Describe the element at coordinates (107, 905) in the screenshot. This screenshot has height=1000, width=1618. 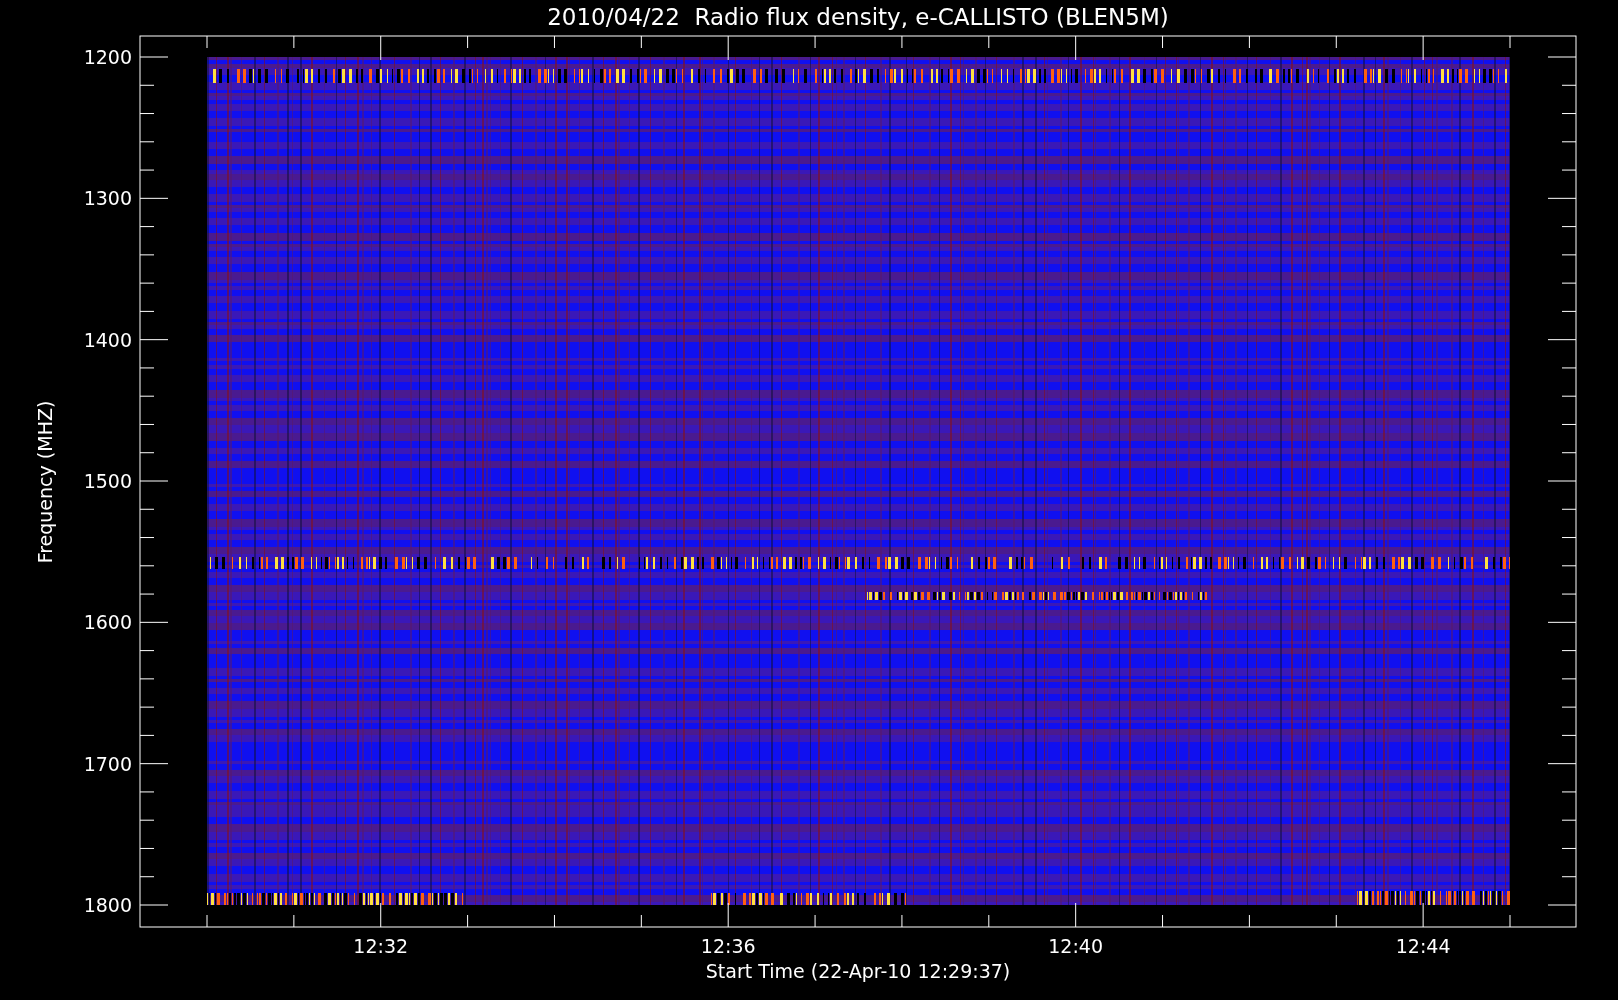
I see `y-tick-label: 1800` at that location.